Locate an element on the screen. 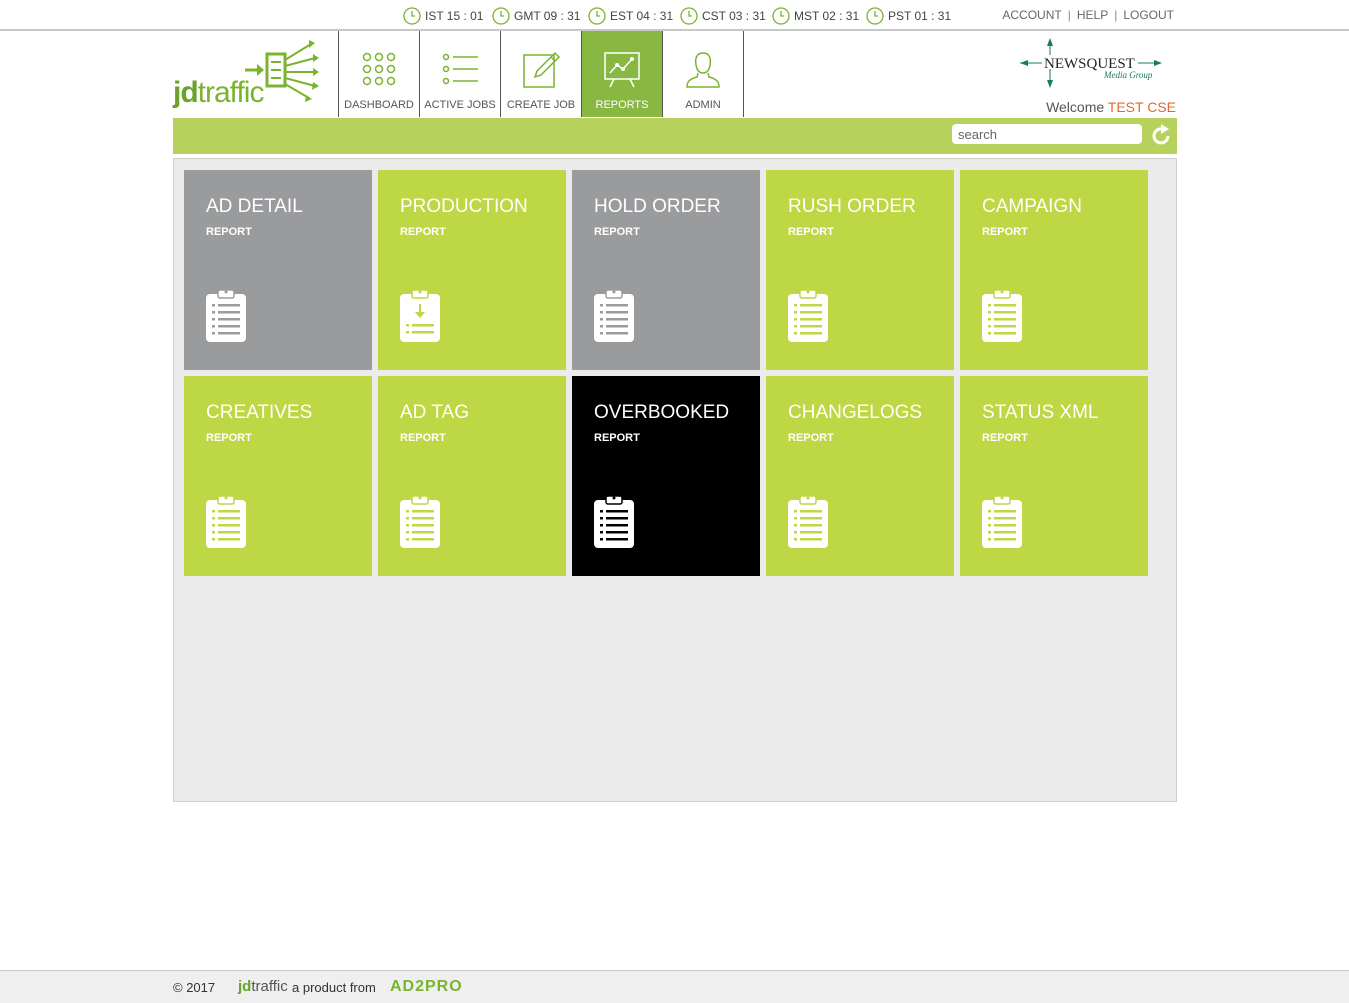 Image resolution: width=1349 pixels, height=1003 pixels. nav-active-jobs: ACTIVE JOBS is located at coordinates (460, 74).